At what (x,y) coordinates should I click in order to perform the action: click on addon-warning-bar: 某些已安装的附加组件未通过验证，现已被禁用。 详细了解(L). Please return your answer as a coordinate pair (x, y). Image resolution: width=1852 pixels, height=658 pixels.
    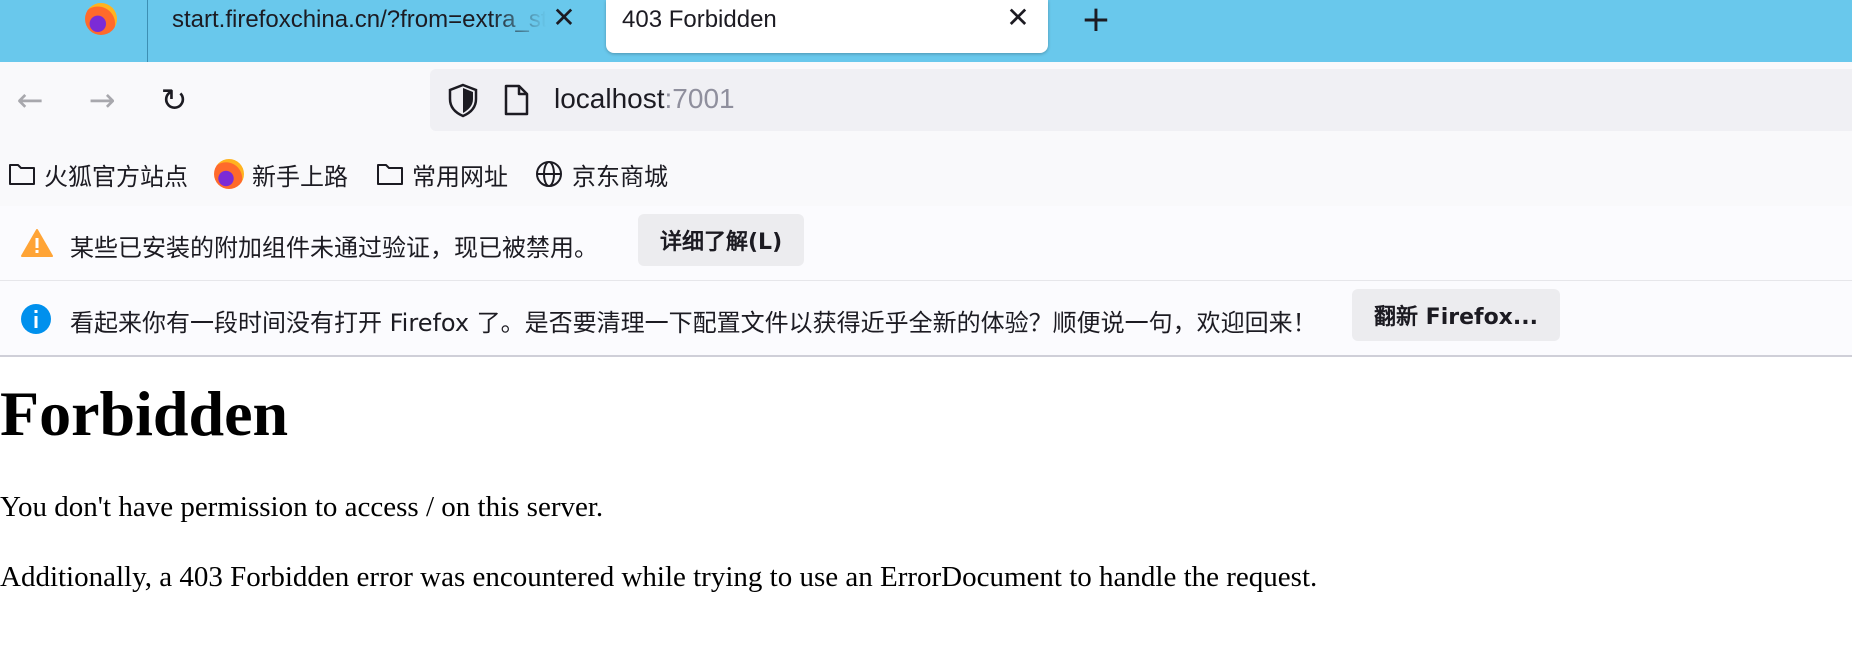
    Looking at the image, I should click on (926, 243).